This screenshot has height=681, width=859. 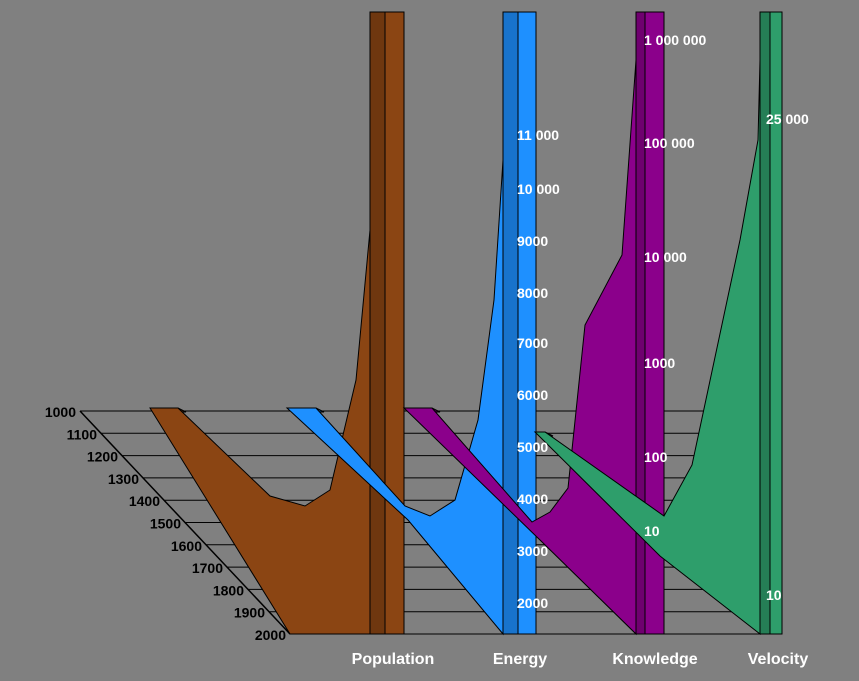 I want to click on value-tick-label: 2000, so click(x=532, y=603).